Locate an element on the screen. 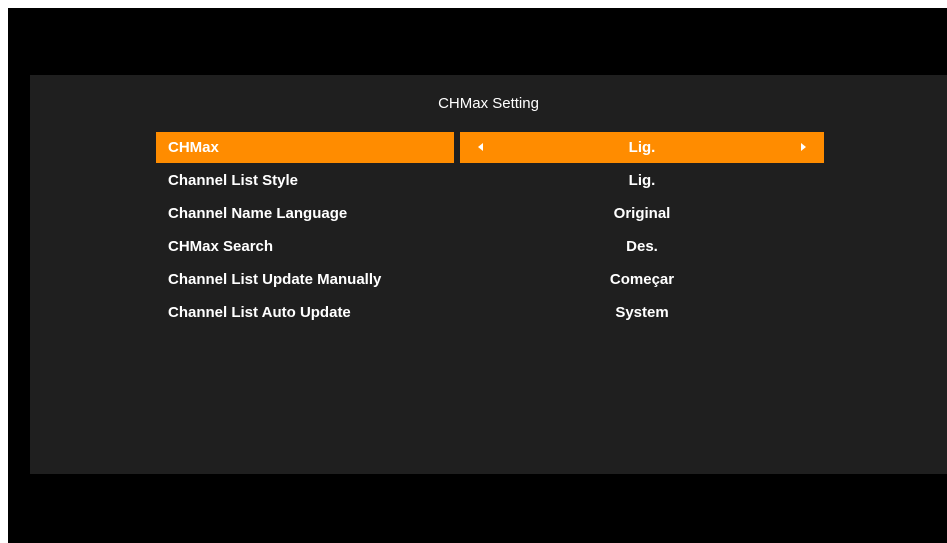 The image size is (947, 543). setting-row-channel-list-update-manually: Channel List Update Manually Começar is located at coordinates (490, 280).